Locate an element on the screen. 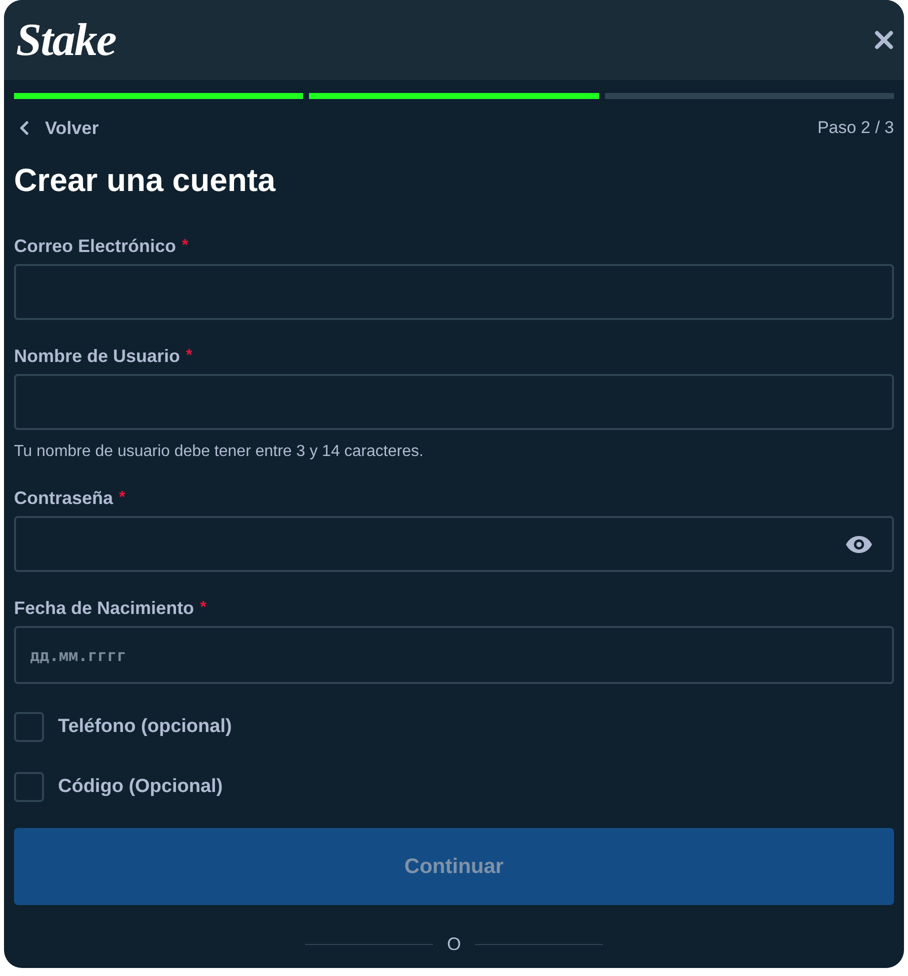 Image resolution: width=908 pixels, height=976 pixels. page-title: Crear una cuenta is located at coordinates (145, 180).